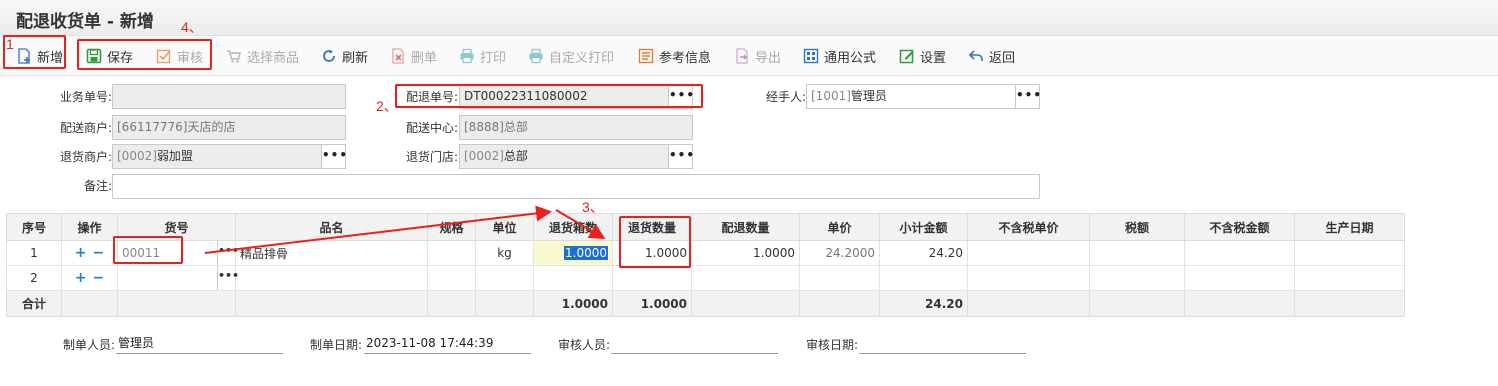 This screenshot has width=1498, height=386. Describe the element at coordinates (34, 303) in the screenshot. I see `total-label: 合计` at that location.